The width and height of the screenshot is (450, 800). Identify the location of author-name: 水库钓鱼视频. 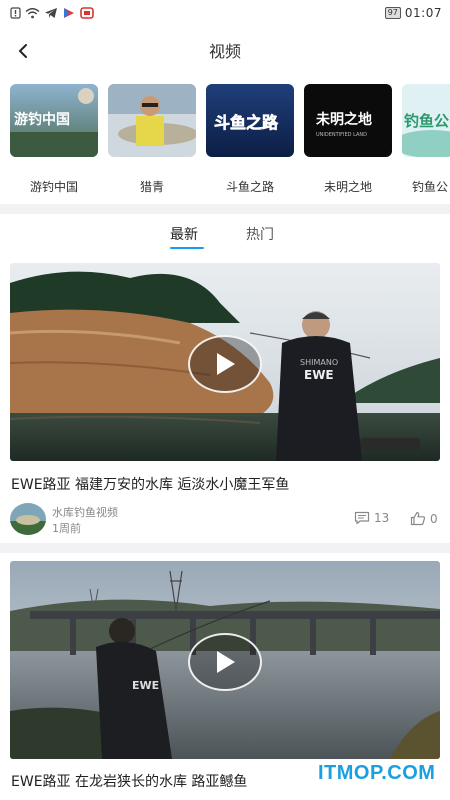
(85, 512).